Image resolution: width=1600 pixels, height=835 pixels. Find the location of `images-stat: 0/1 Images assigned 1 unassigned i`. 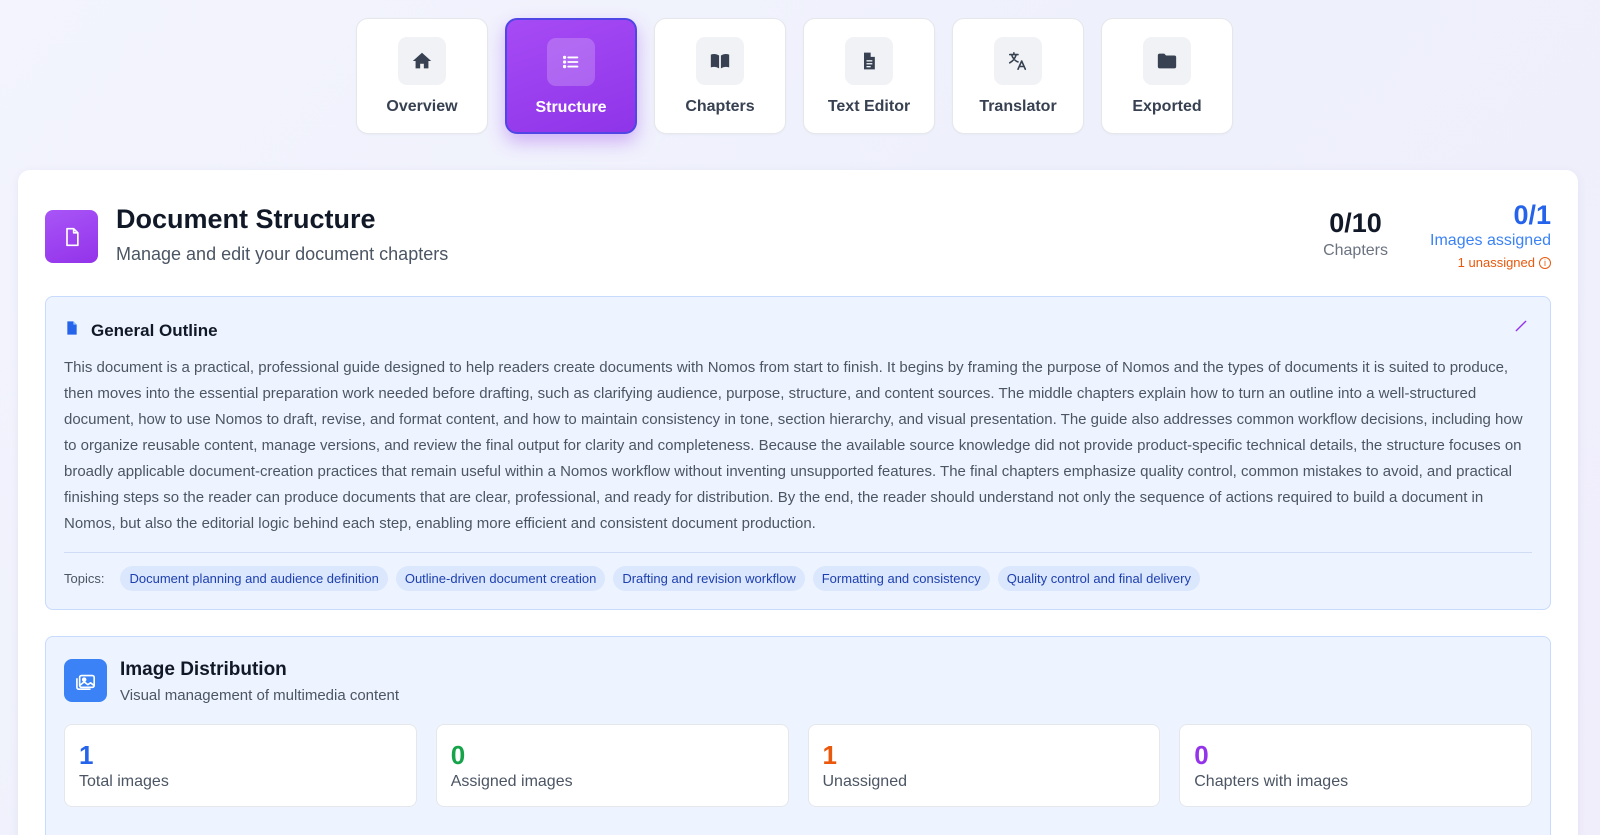

images-stat: 0/1 Images assigned 1 unassigned i is located at coordinates (1490, 235).